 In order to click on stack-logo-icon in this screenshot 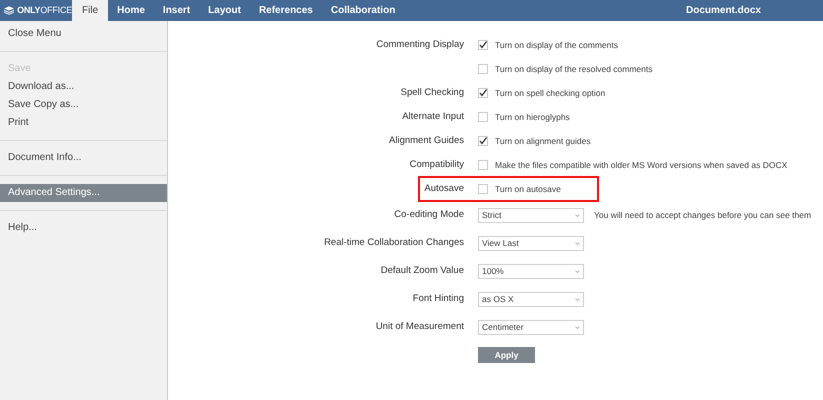, I will do `click(9, 10)`.